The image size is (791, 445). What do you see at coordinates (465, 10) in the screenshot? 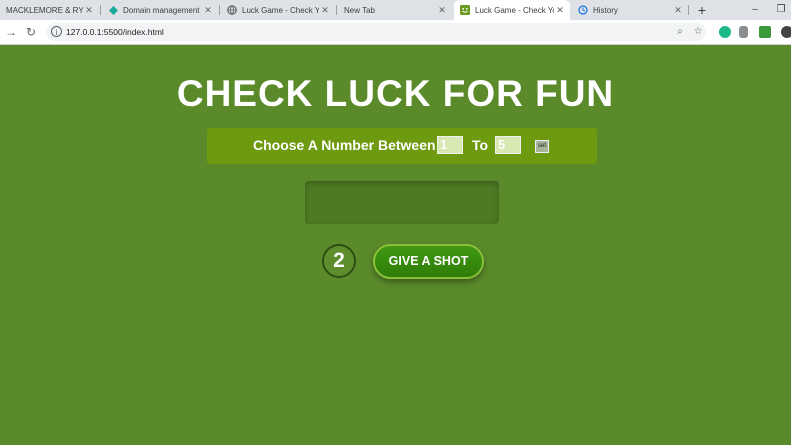
I see `smiley-icon` at bounding box center [465, 10].